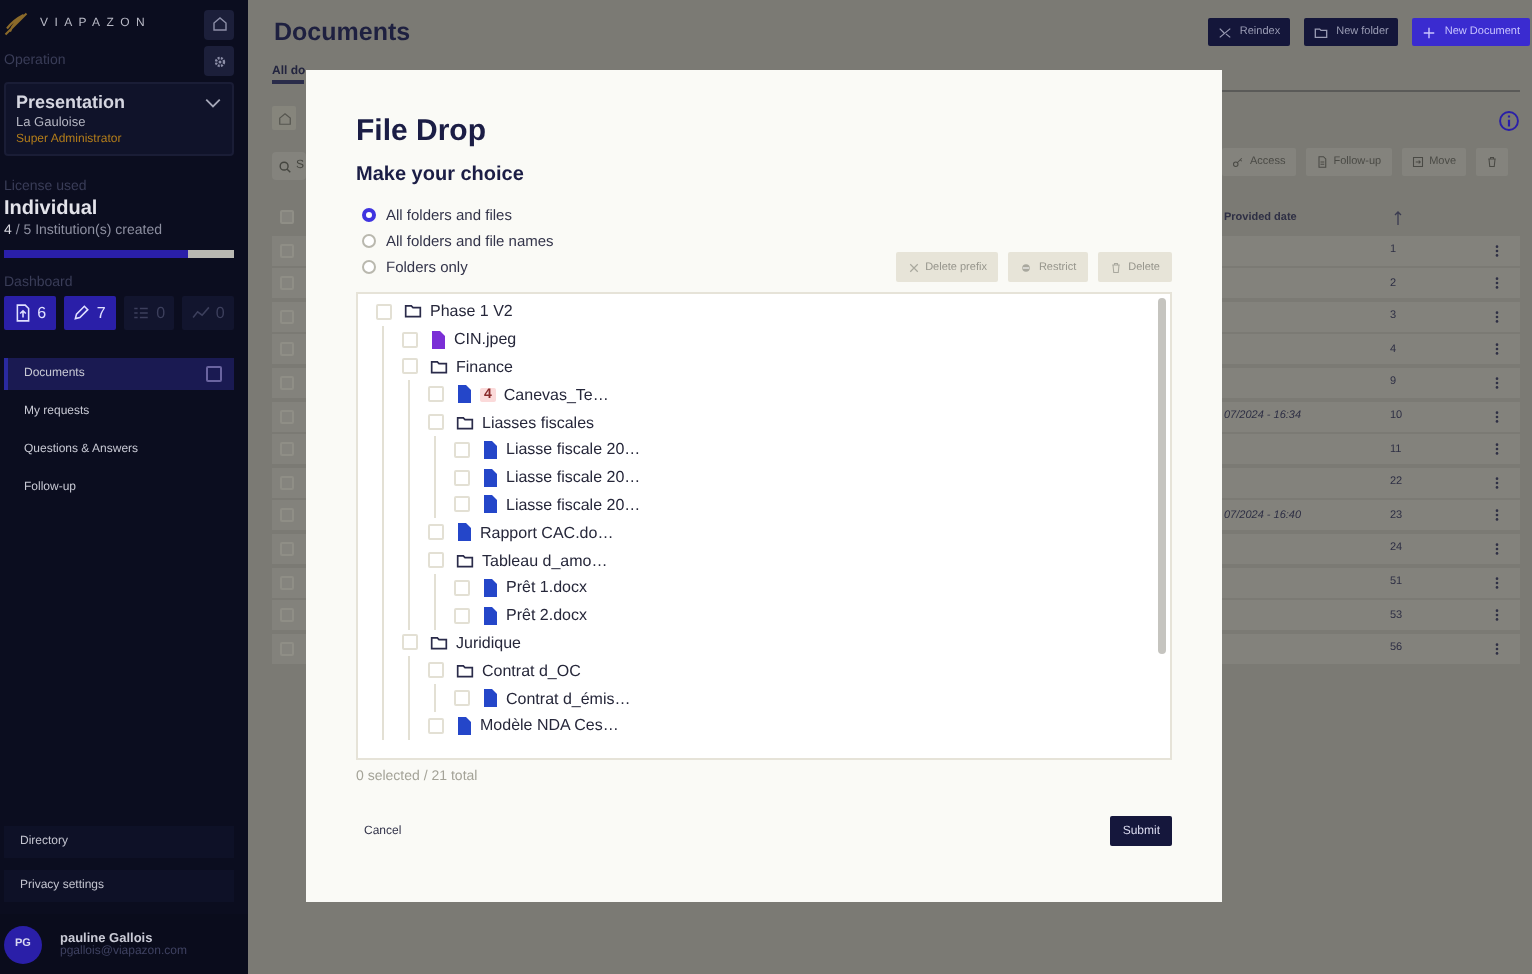 This screenshot has height=974, width=1532. What do you see at coordinates (1026, 267) in the screenshot?
I see `restrict-icon` at bounding box center [1026, 267].